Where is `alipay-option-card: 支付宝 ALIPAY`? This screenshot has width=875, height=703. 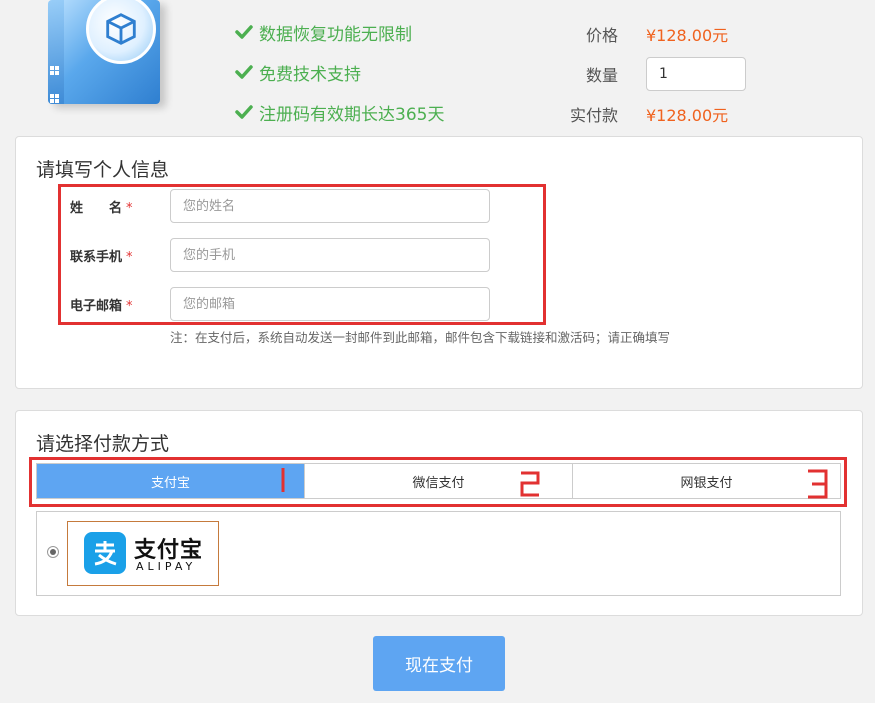
alipay-option-card: 支付宝 ALIPAY is located at coordinates (143, 553).